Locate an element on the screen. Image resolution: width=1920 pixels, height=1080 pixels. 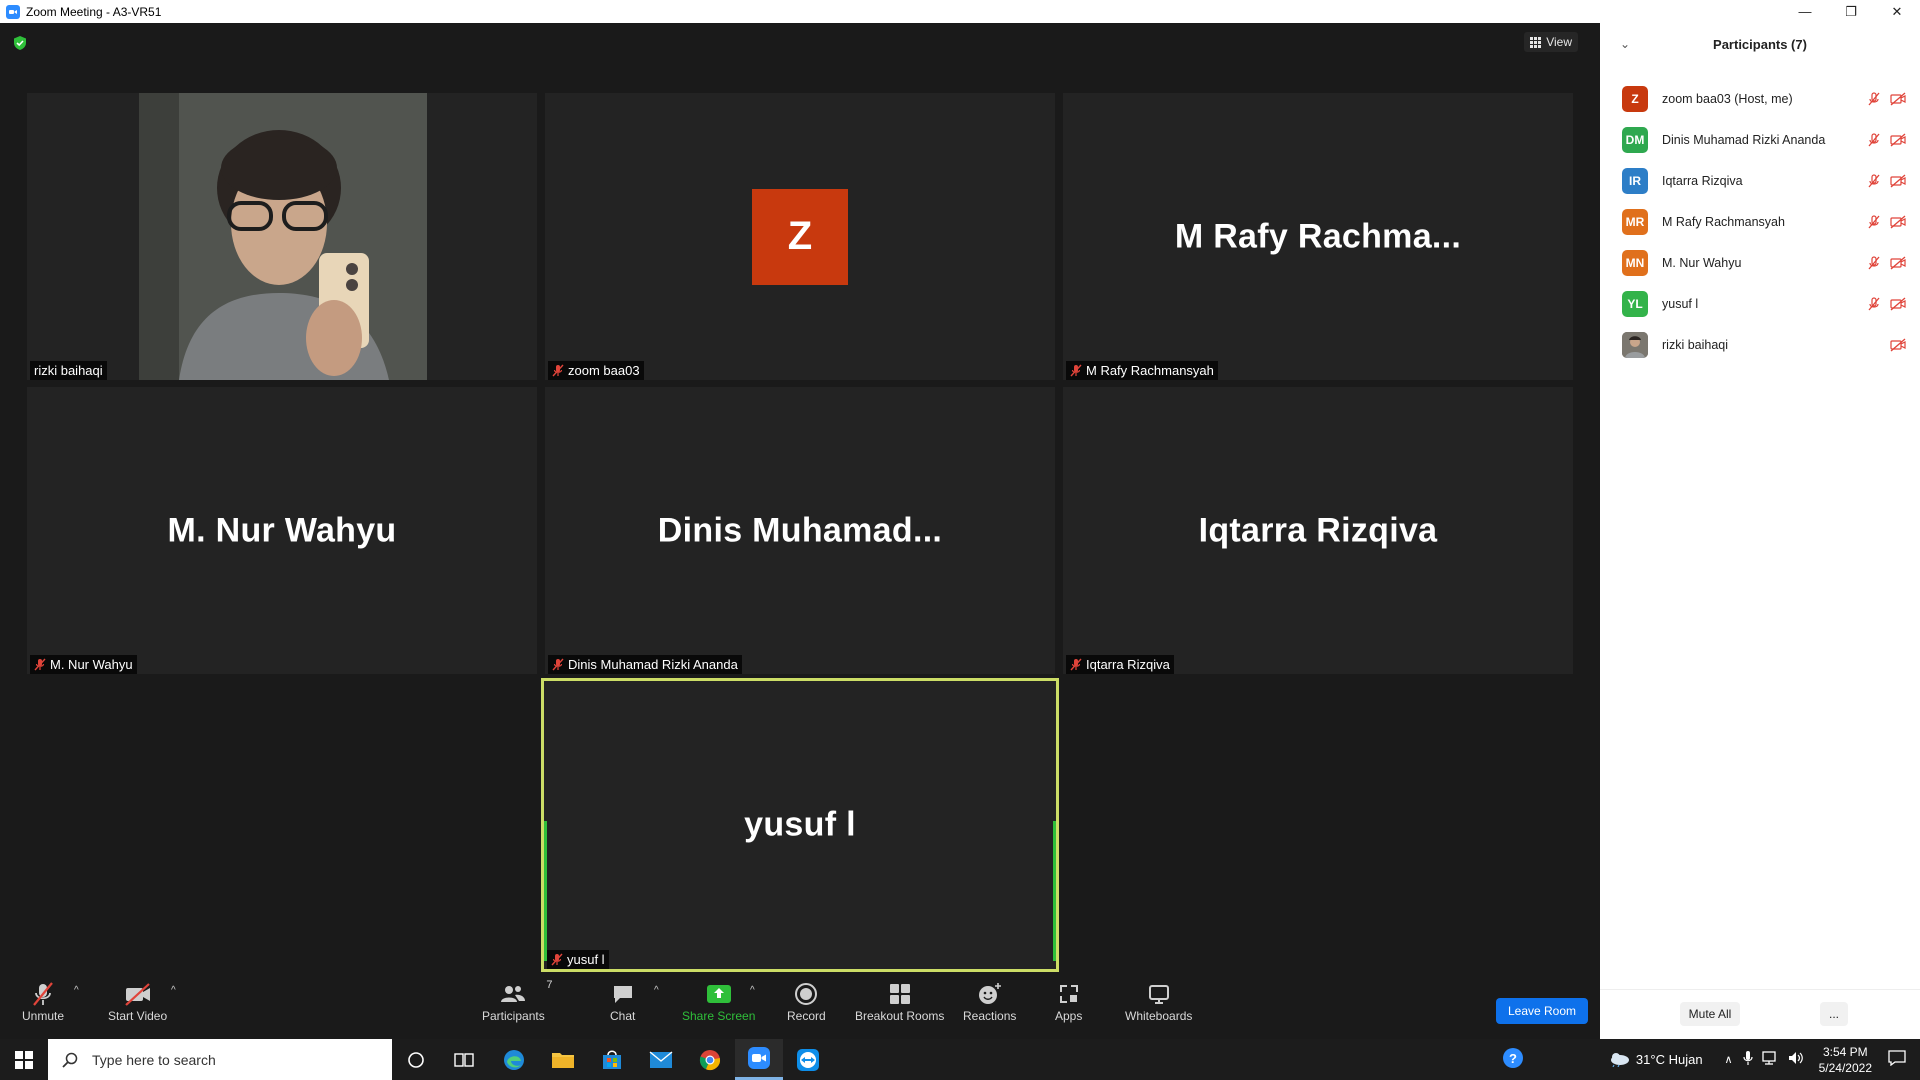
taskbar-zoom is located at coordinates (759, 1059).